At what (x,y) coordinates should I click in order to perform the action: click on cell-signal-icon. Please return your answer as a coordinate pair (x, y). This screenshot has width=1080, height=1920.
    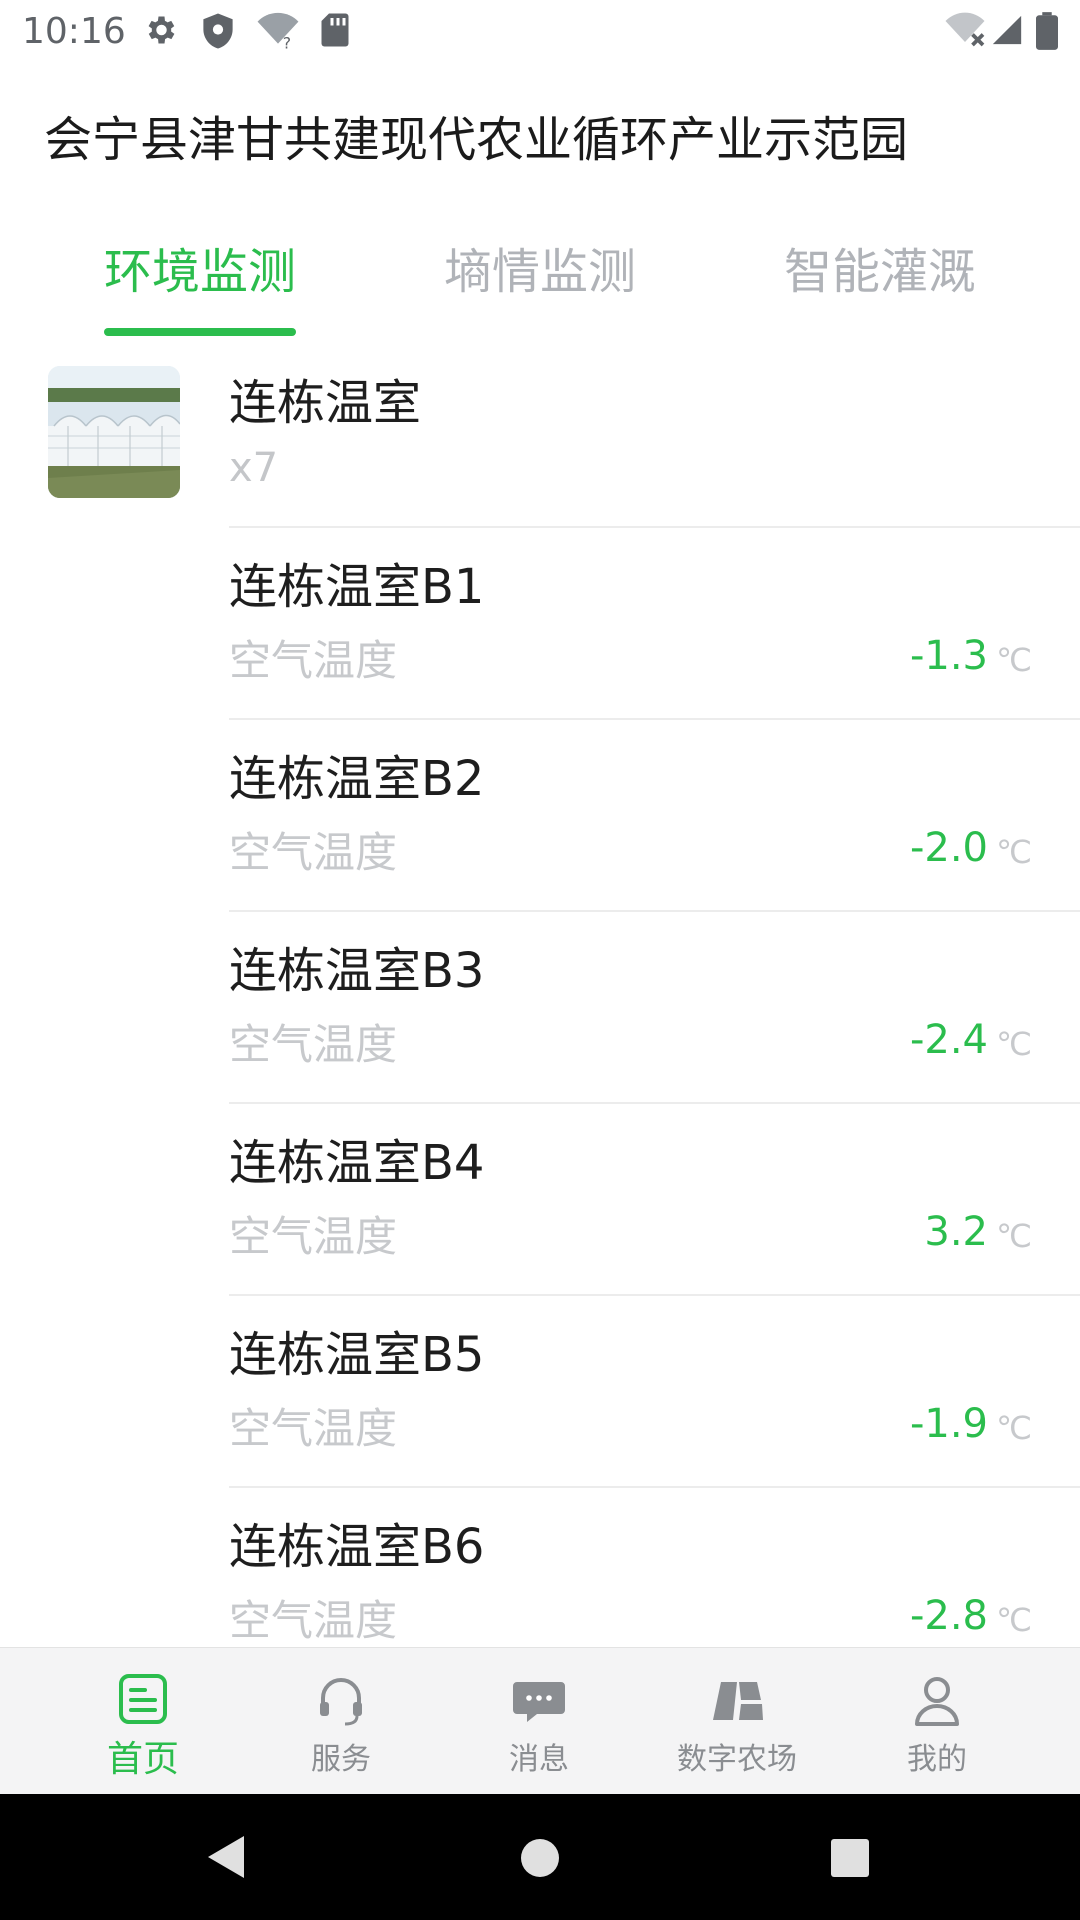
    Looking at the image, I should click on (1007, 30).